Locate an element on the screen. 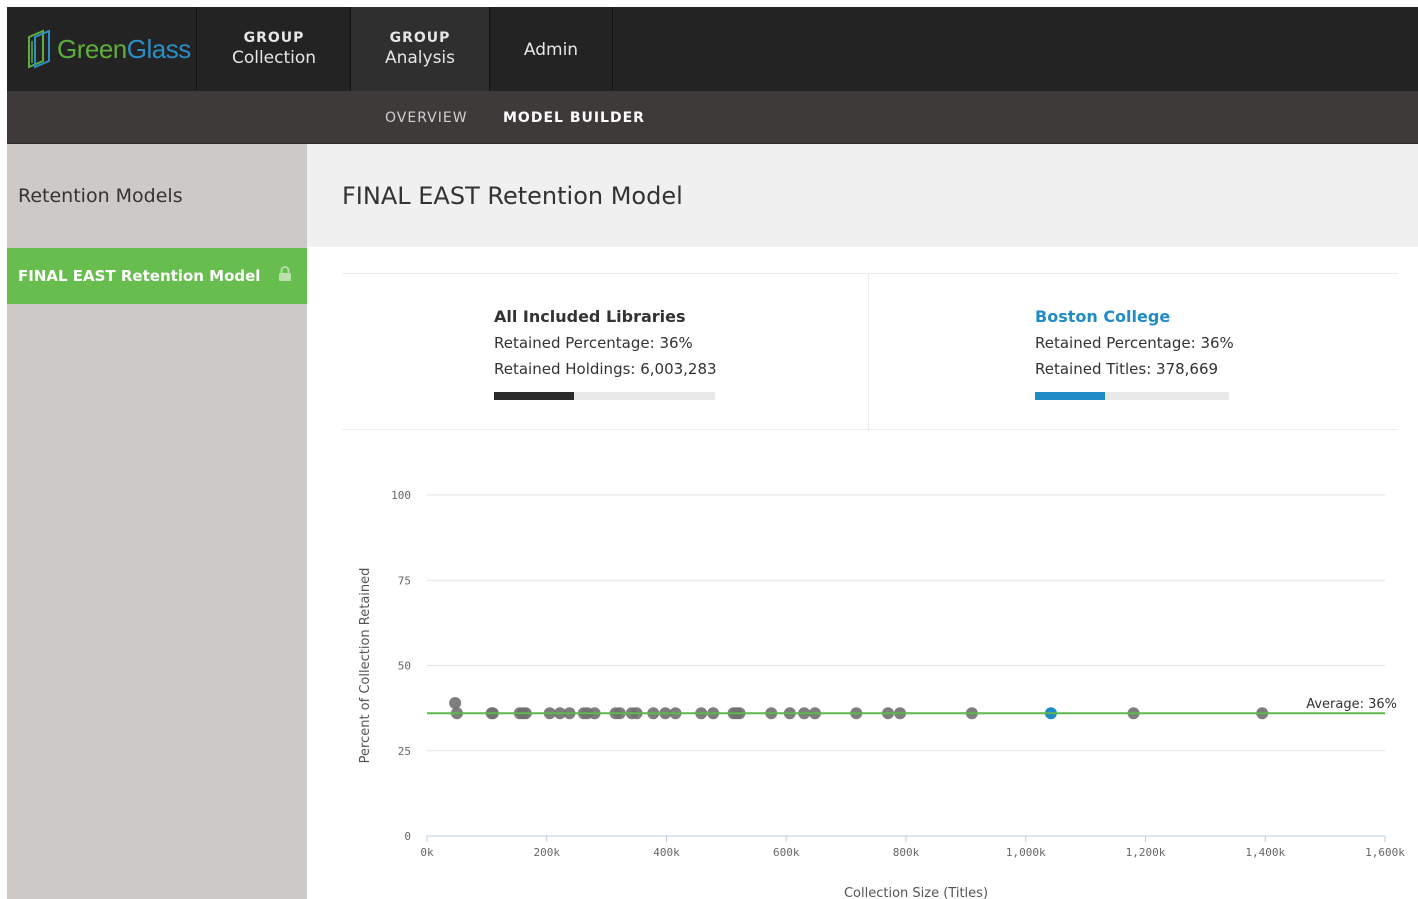 This screenshot has height=899, width=1418. y-tick-label: 50 is located at coordinates (404, 666).